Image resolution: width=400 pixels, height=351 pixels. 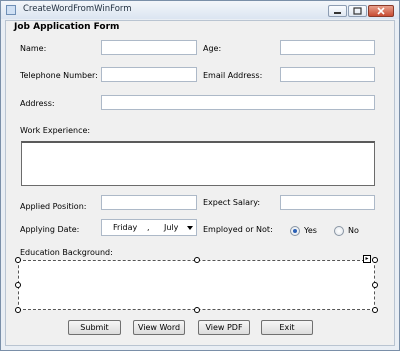 I want to click on title-bar: CreateWordFromWinForm, so click(x=200, y=10).